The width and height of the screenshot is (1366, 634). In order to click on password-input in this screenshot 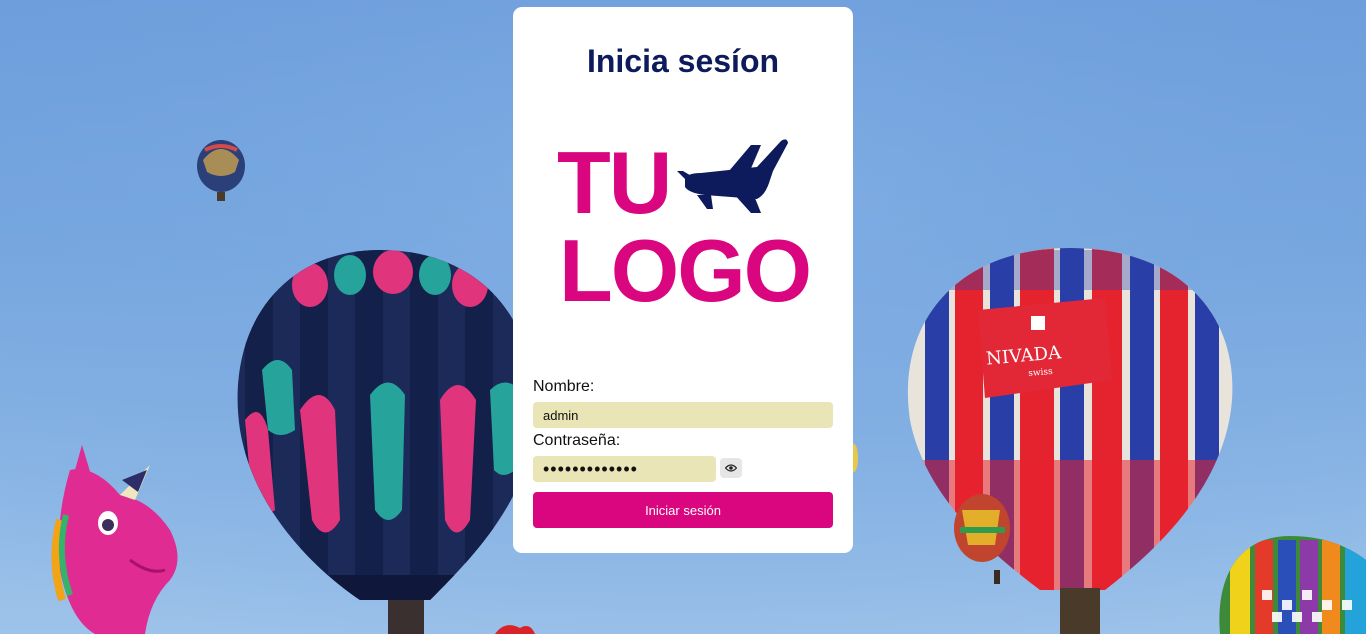, I will do `click(624, 469)`.